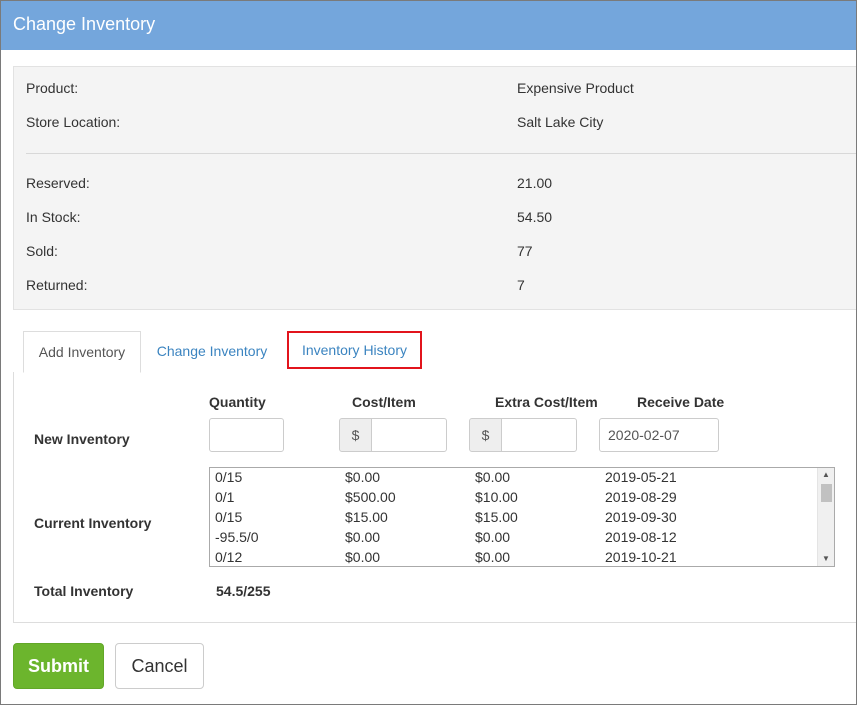 The height and width of the screenshot is (705, 857). What do you see at coordinates (535, 217) in the screenshot?
I see `in-stock-value: 54.50` at bounding box center [535, 217].